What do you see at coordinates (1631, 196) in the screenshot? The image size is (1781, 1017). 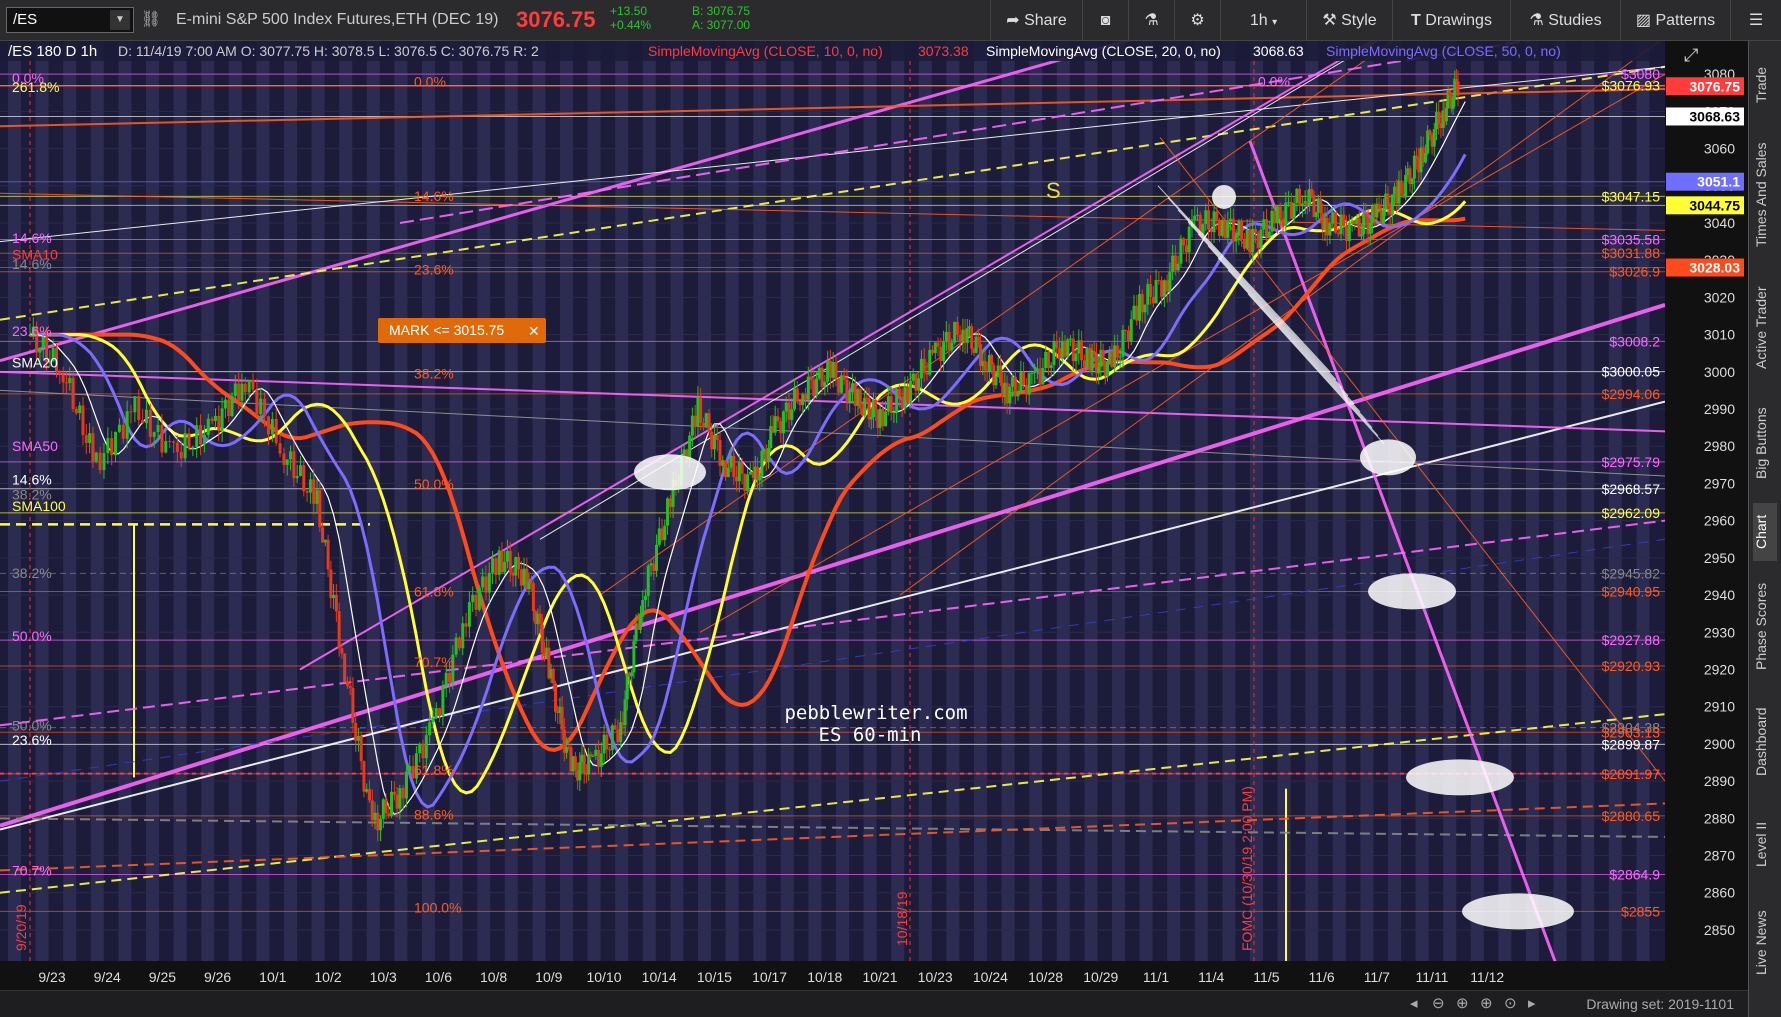 I see `price-level-label: $3047.15` at bounding box center [1631, 196].